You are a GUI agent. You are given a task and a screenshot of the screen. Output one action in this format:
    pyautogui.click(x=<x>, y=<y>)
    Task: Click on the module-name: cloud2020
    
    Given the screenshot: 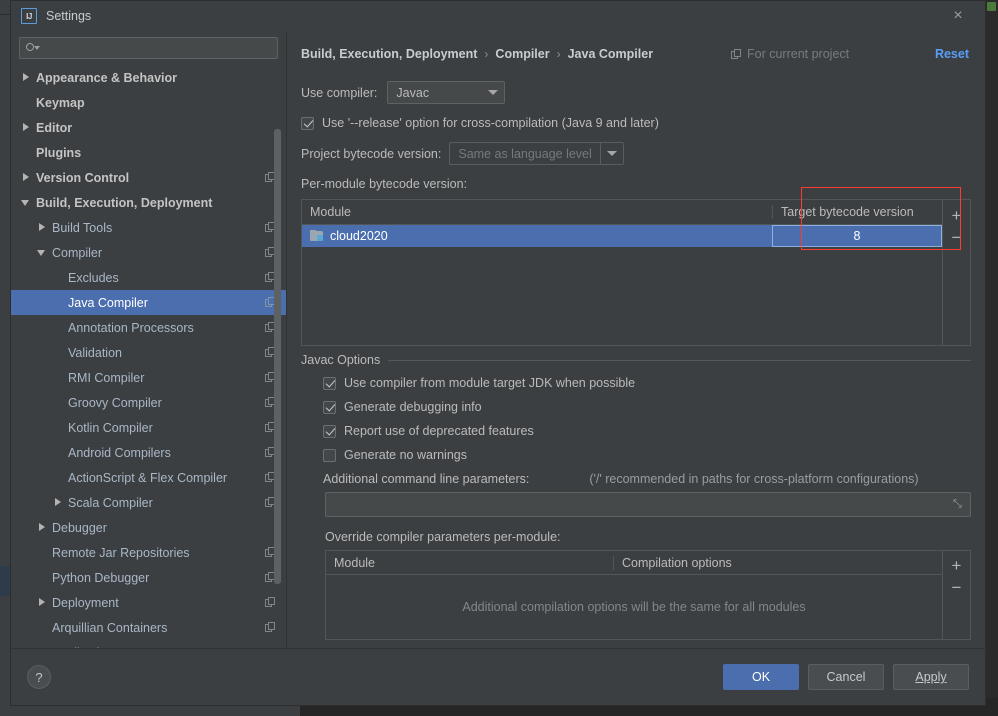 What is the action you would take?
    pyautogui.click(x=359, y=236)
    